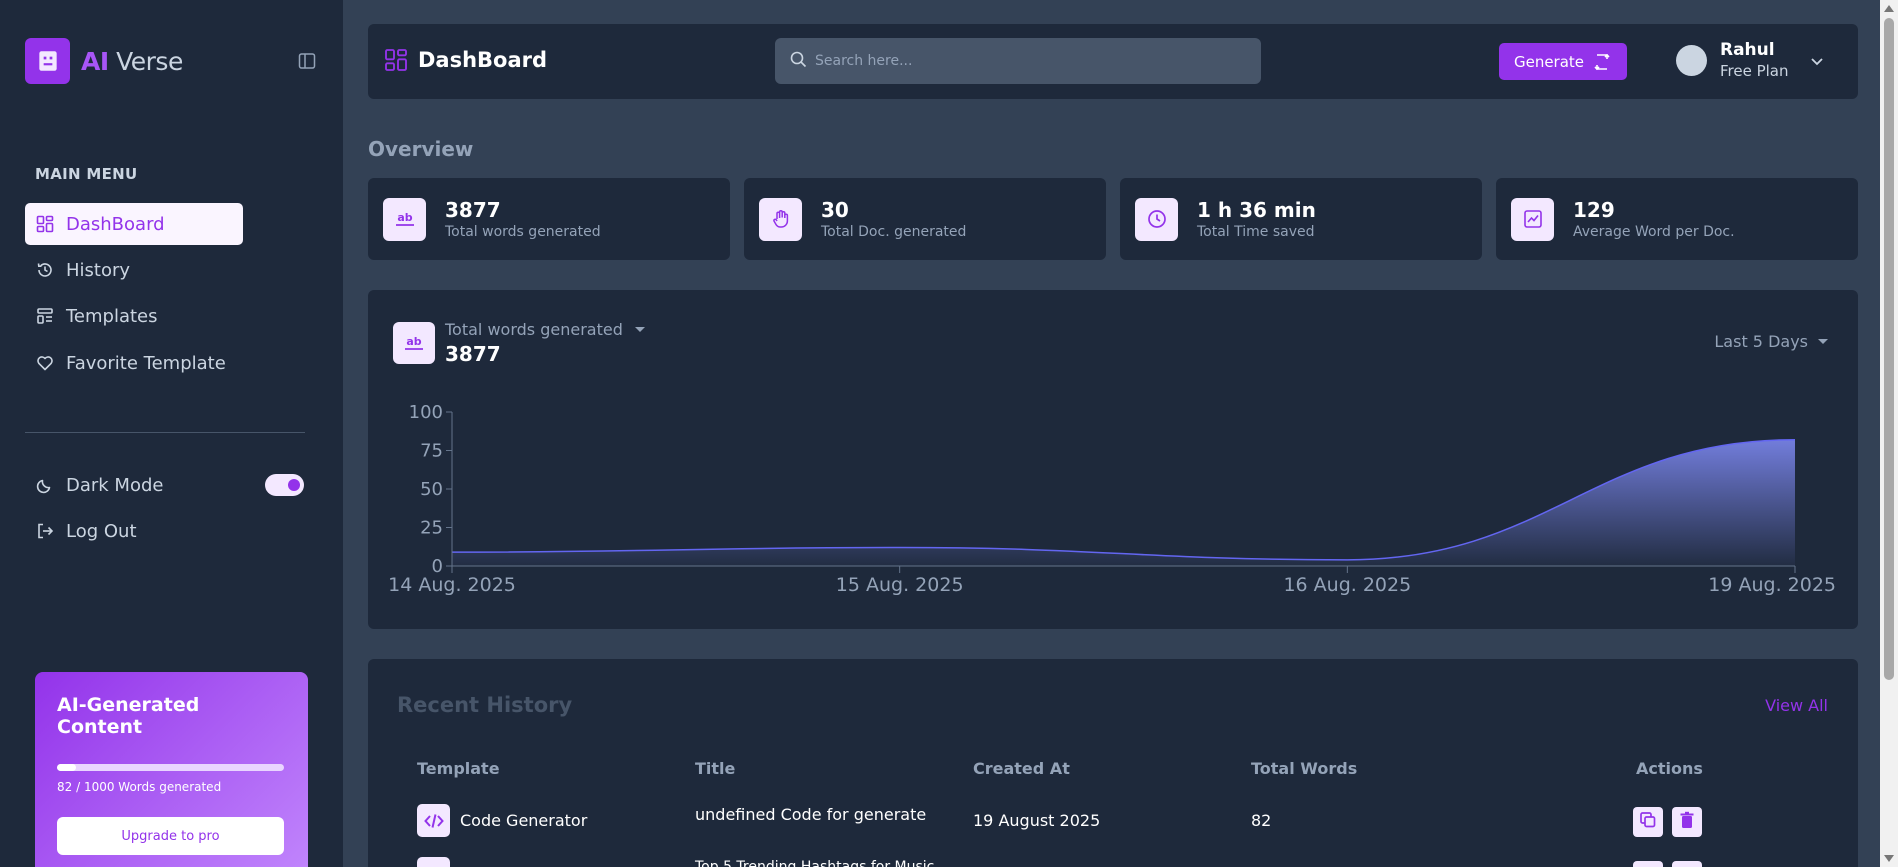 The width and height of the screenshot is (1898, 867). What do you see at coordinates (1261, 820) in the screenshot?
I see `table-row-total-words: 82` at bounding box center [1261, 820].